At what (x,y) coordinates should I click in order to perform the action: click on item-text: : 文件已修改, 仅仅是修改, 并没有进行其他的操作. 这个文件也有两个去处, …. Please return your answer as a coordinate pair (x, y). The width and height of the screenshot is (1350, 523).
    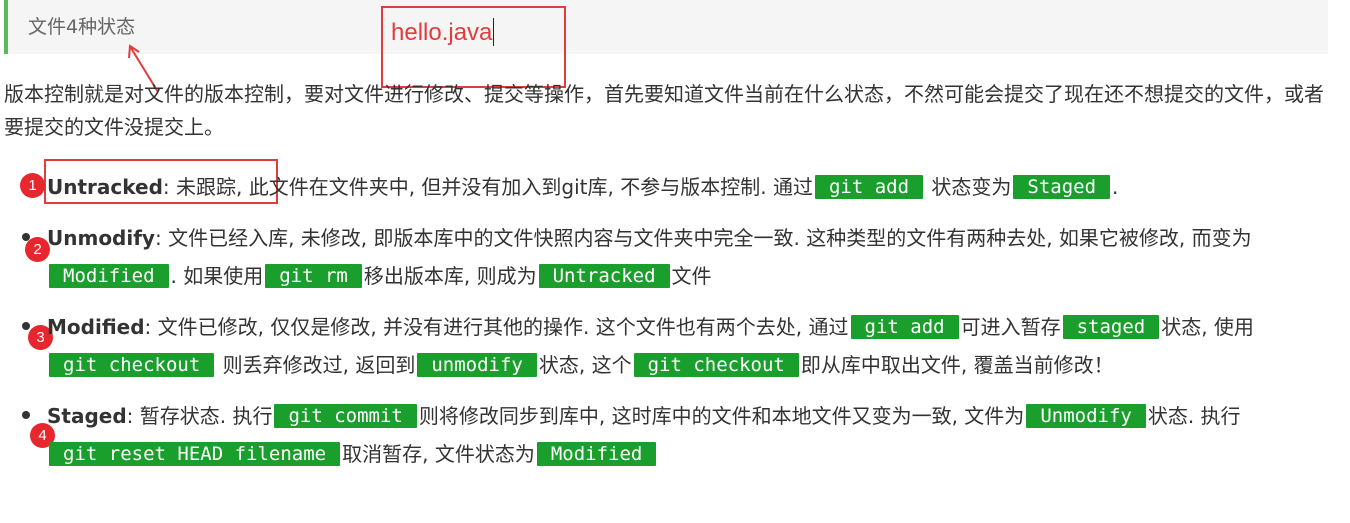
    Looking at the image, I should click on (496, 327).